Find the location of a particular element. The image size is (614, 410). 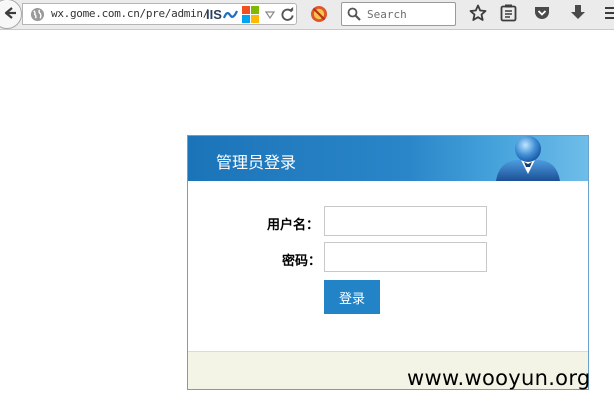

globe-icon is located at coordinates (37, 14).